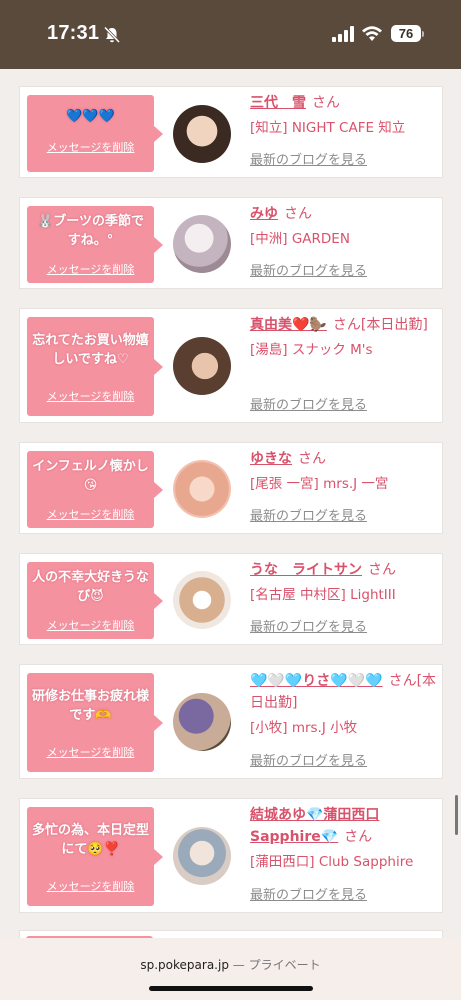 The width and height of the screenshot is (461, 1000). I want to click on user-info: ゆきな さん [尾張 一宮] mrs.J 一宮 最新のブログを見る, so click(344, 486).